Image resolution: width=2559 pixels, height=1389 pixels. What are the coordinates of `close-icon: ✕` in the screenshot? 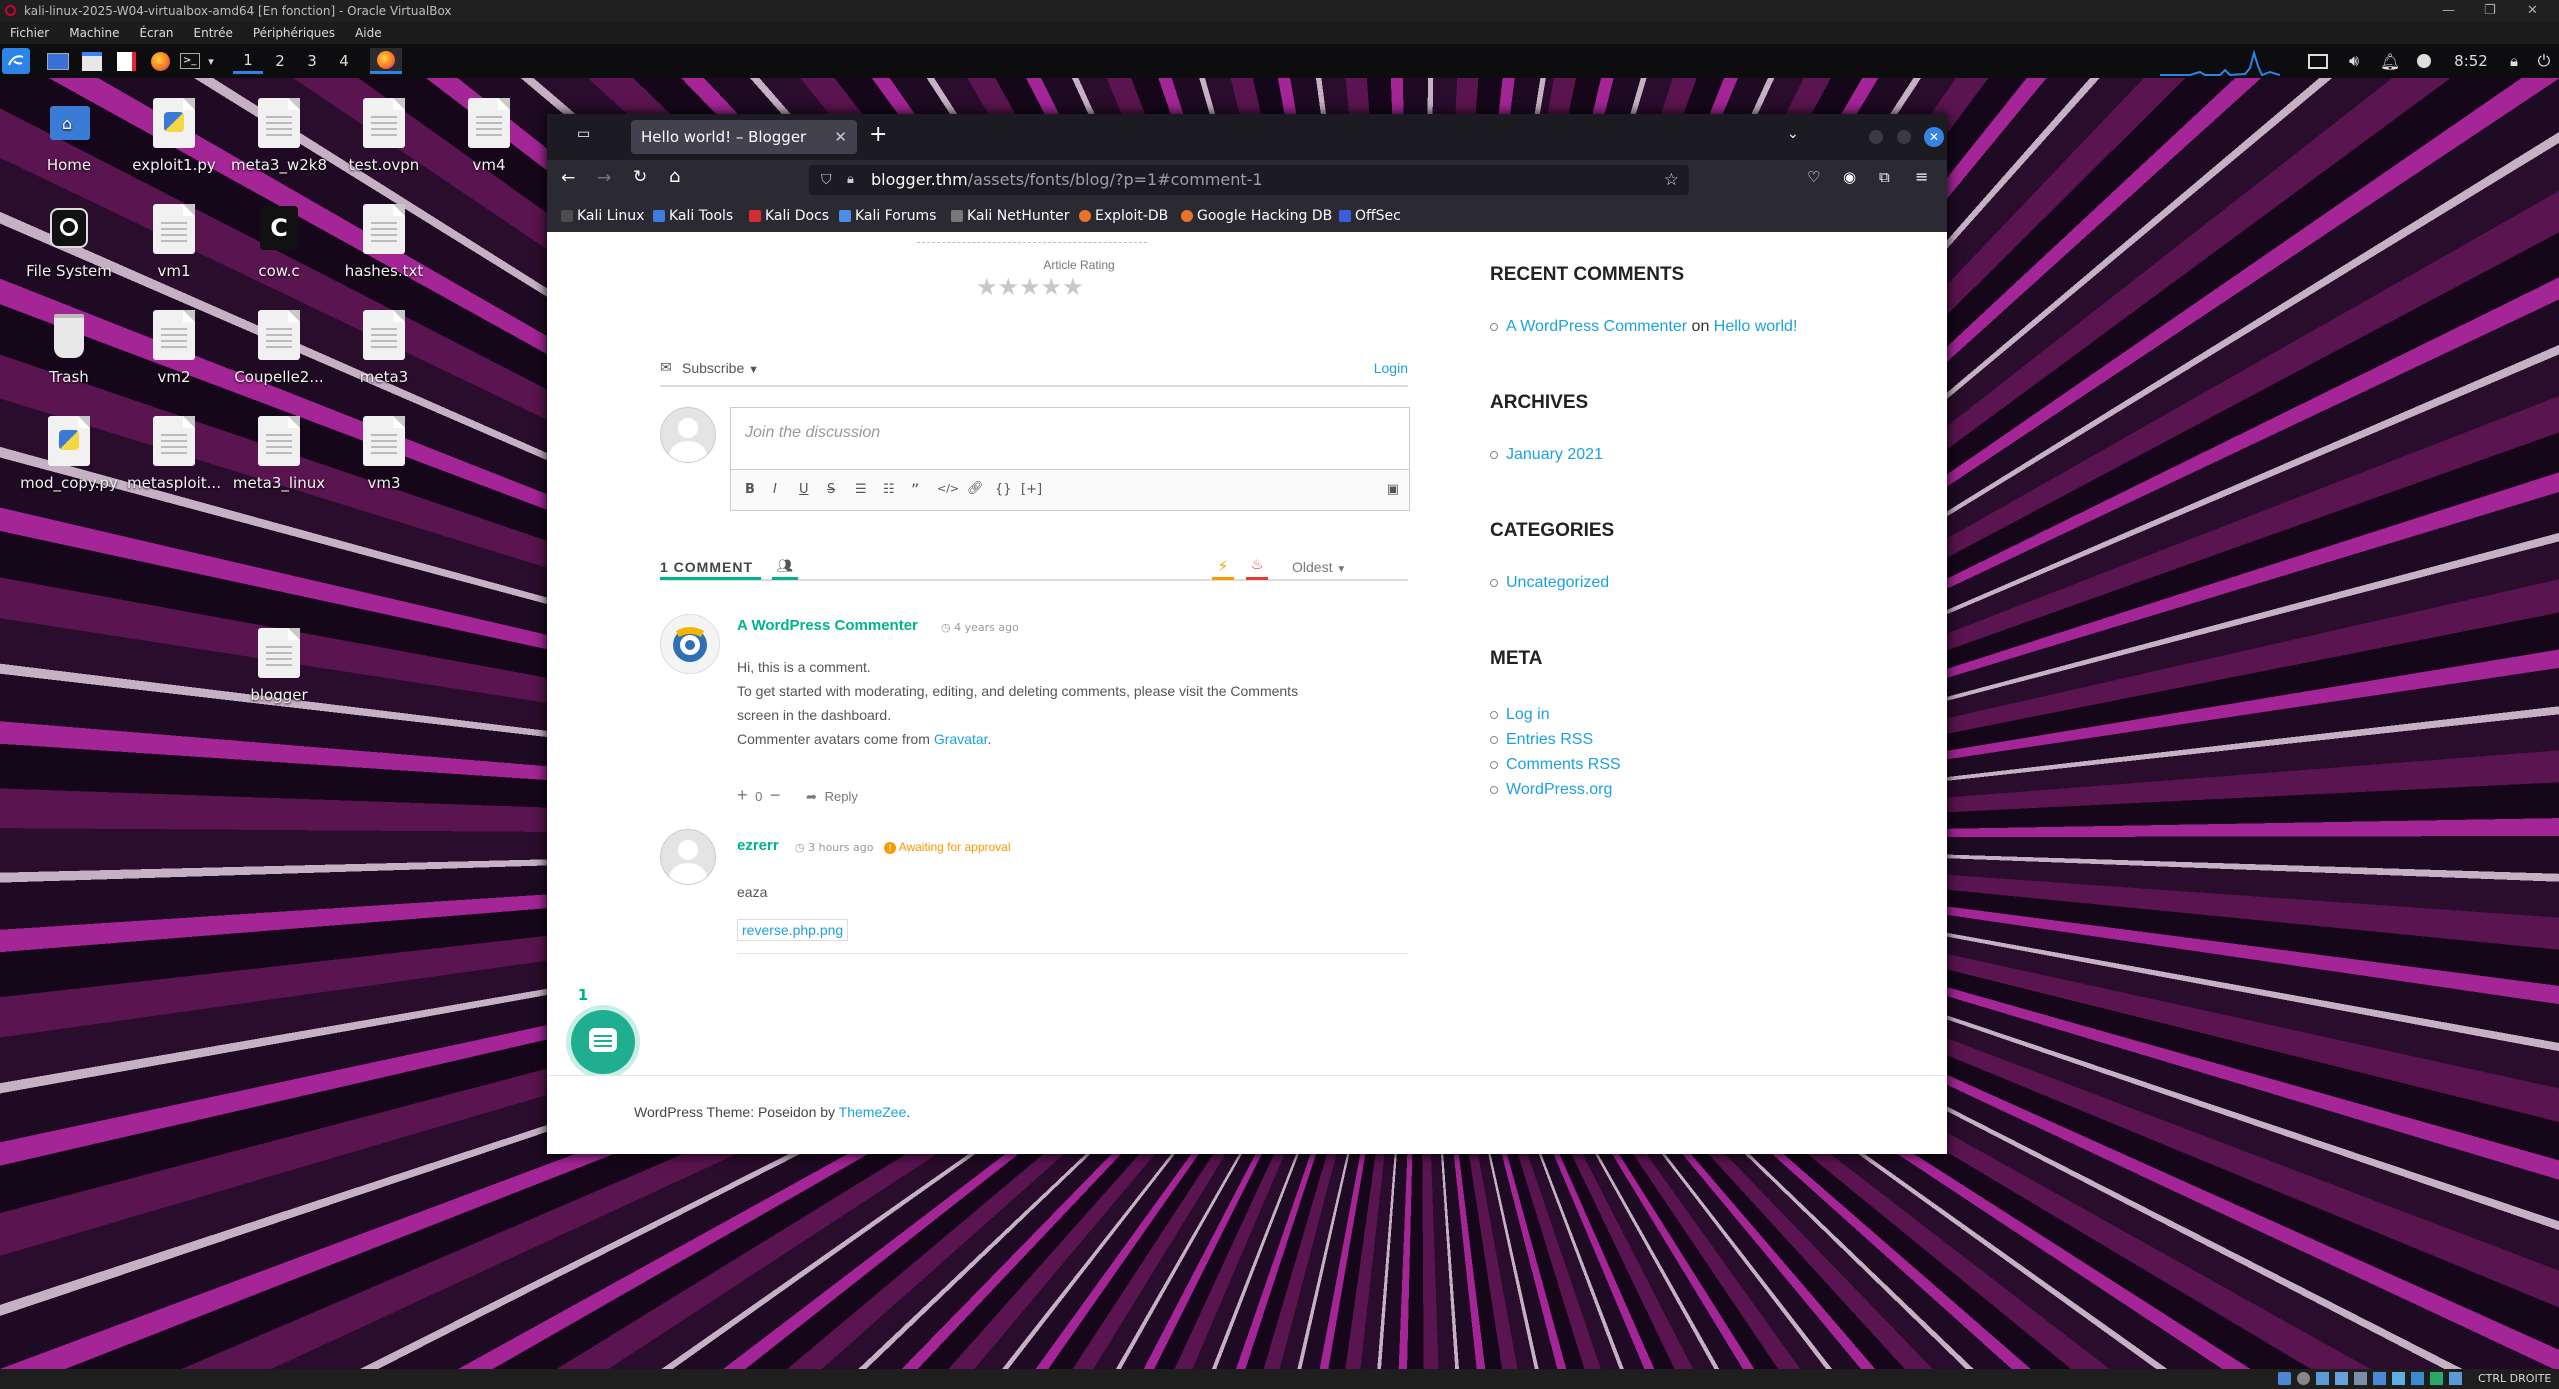 It's located at (2532, 11).